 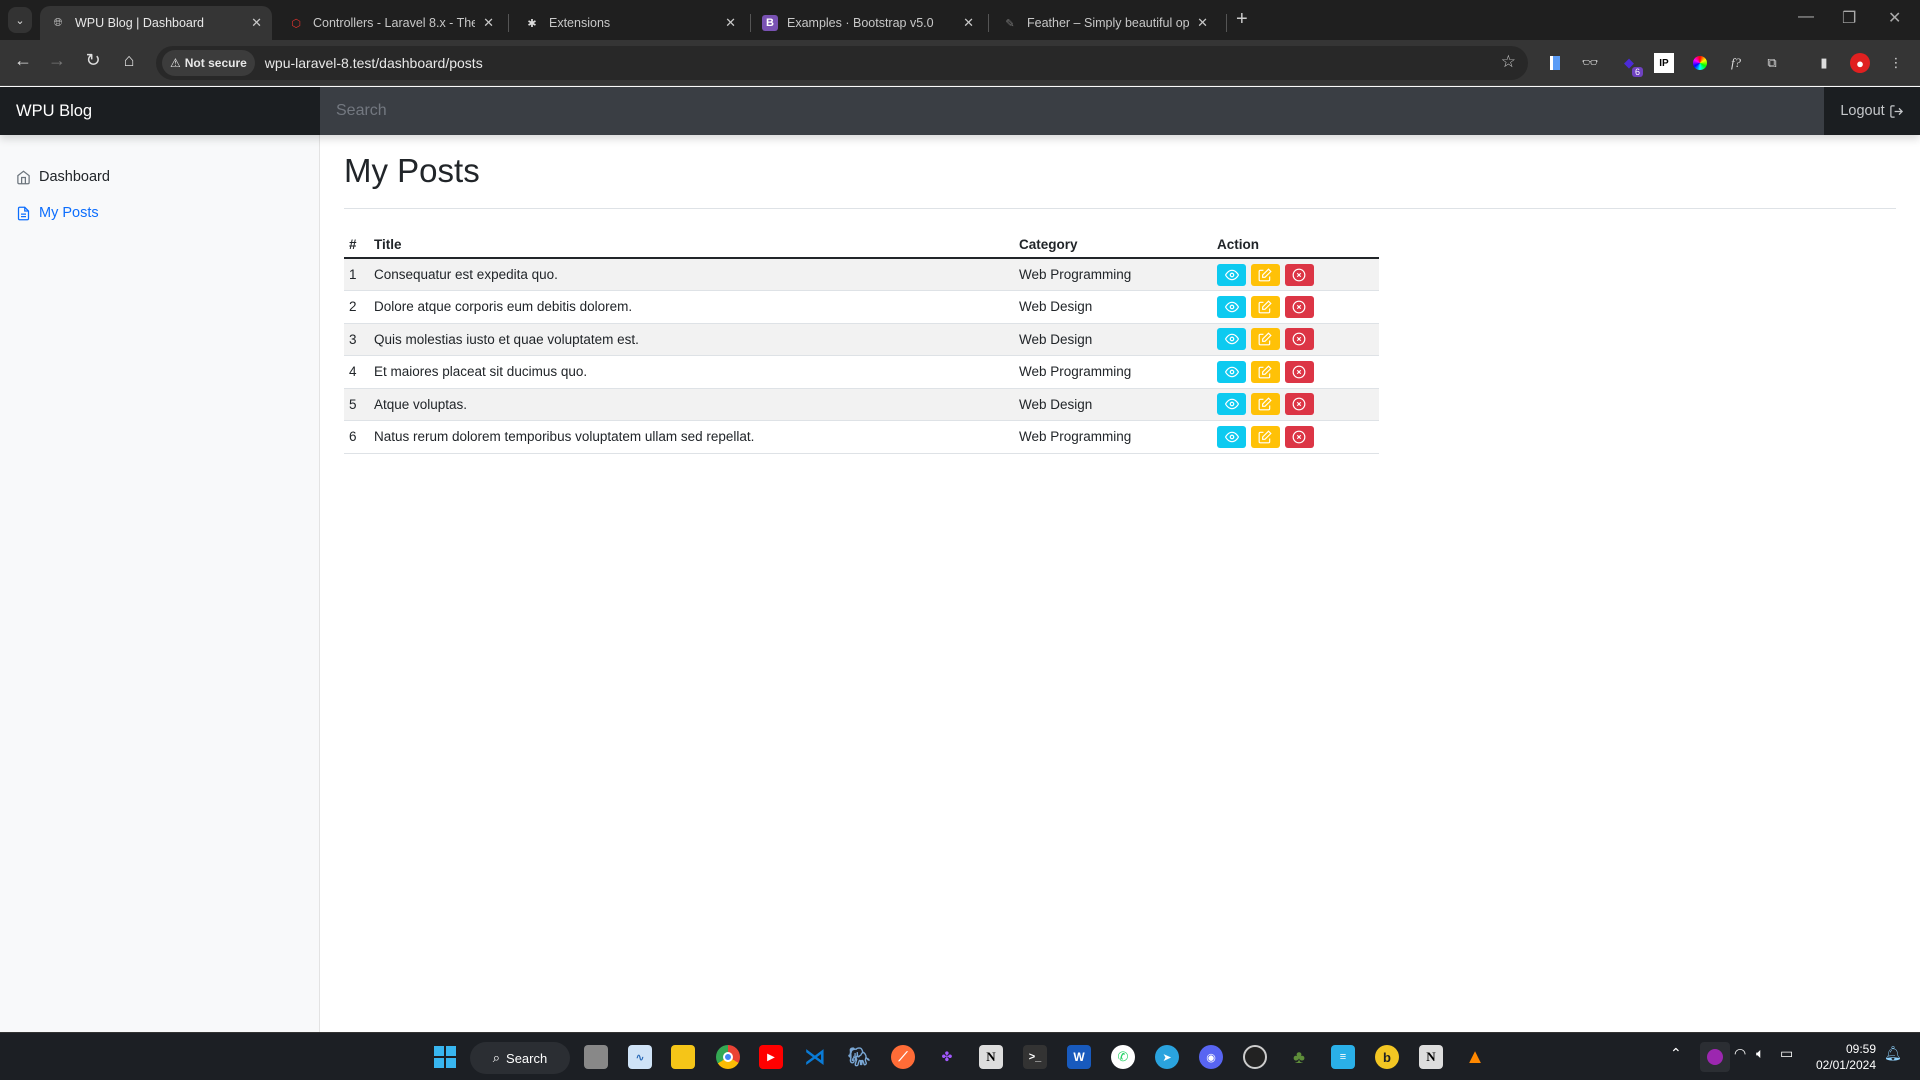 What do you see at coordinates (903, 1057) in the screenshot?
I see `postman-icon: ⟋` at bounding box center [903, 1057].